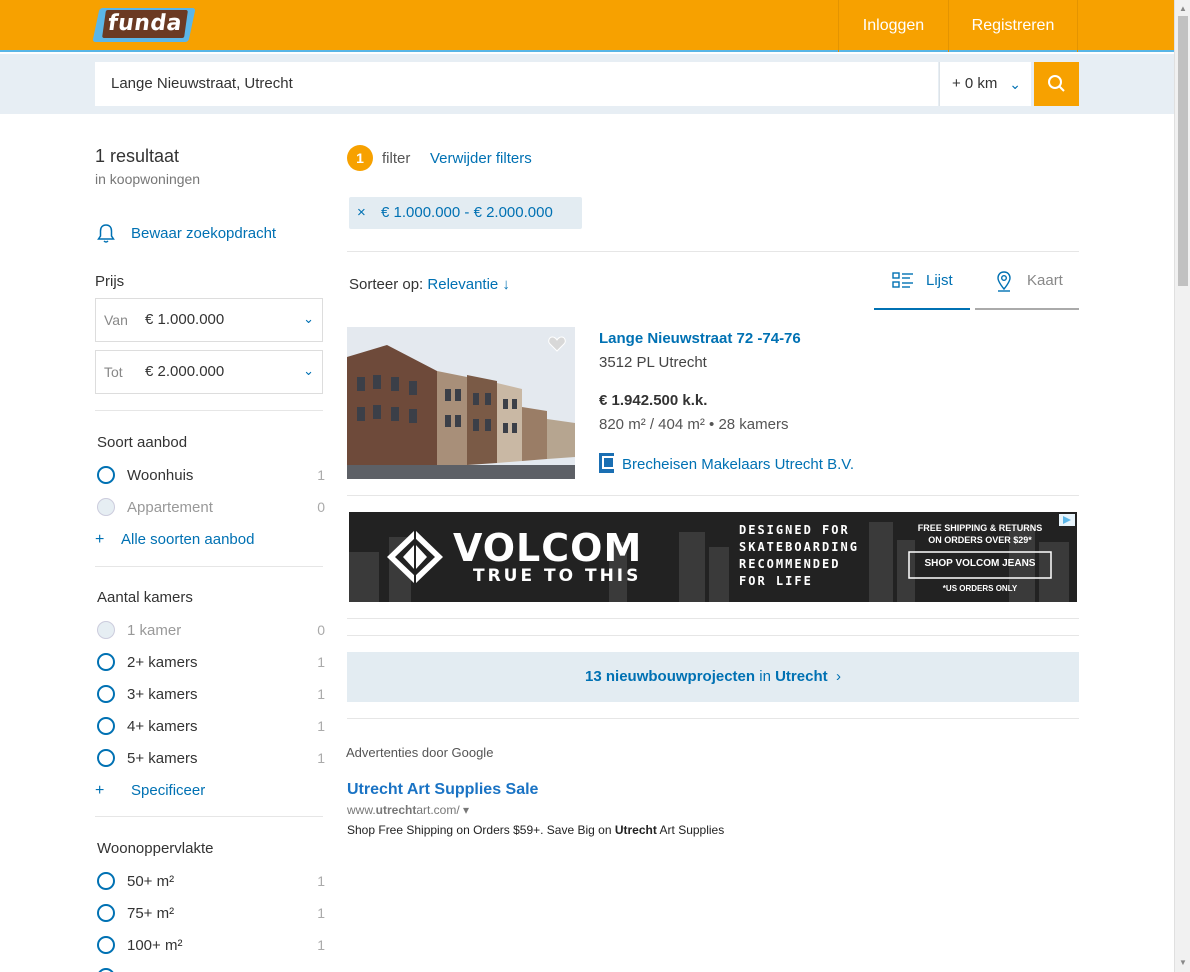  Describe the element at coordinates (151, 881) in the screenshot. I see `option-label: 50+ m²` at that location.